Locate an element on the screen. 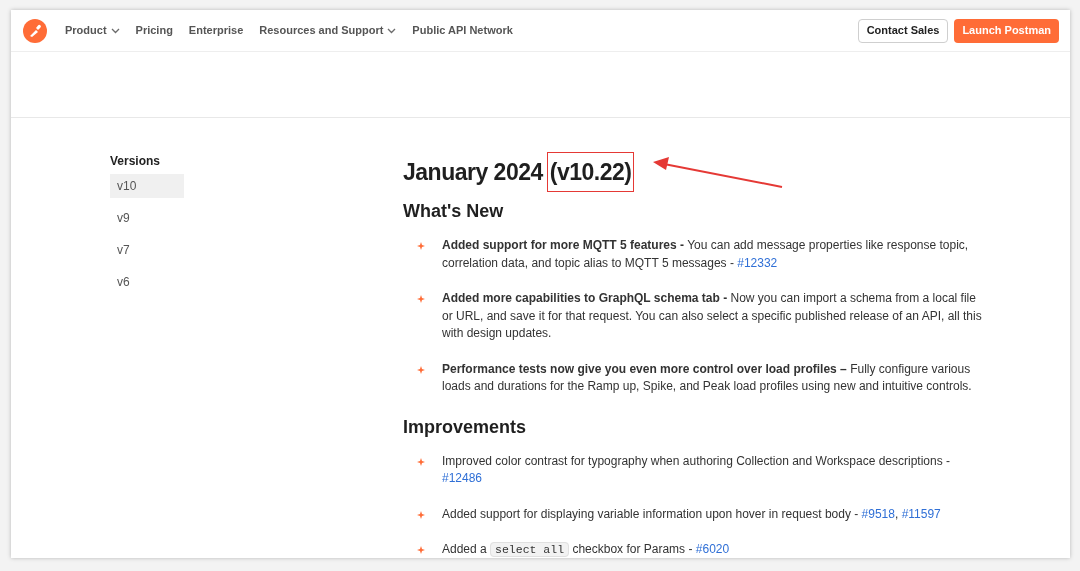 The height and width of the screenshot is (571, 1080). release-note: Performance tests now give you even more control over load profiles – Fully configure various loads and durations for the Ramp up, Spike, and Peak load profiles using new and intuitive controls. is located at coordinates (707, 377).